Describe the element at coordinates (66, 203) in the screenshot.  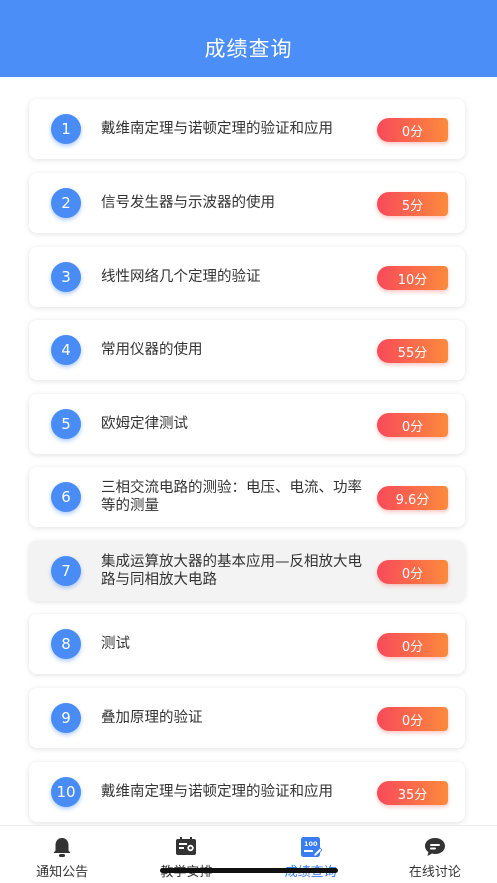
I see `item-number-badge: 2` at that location.